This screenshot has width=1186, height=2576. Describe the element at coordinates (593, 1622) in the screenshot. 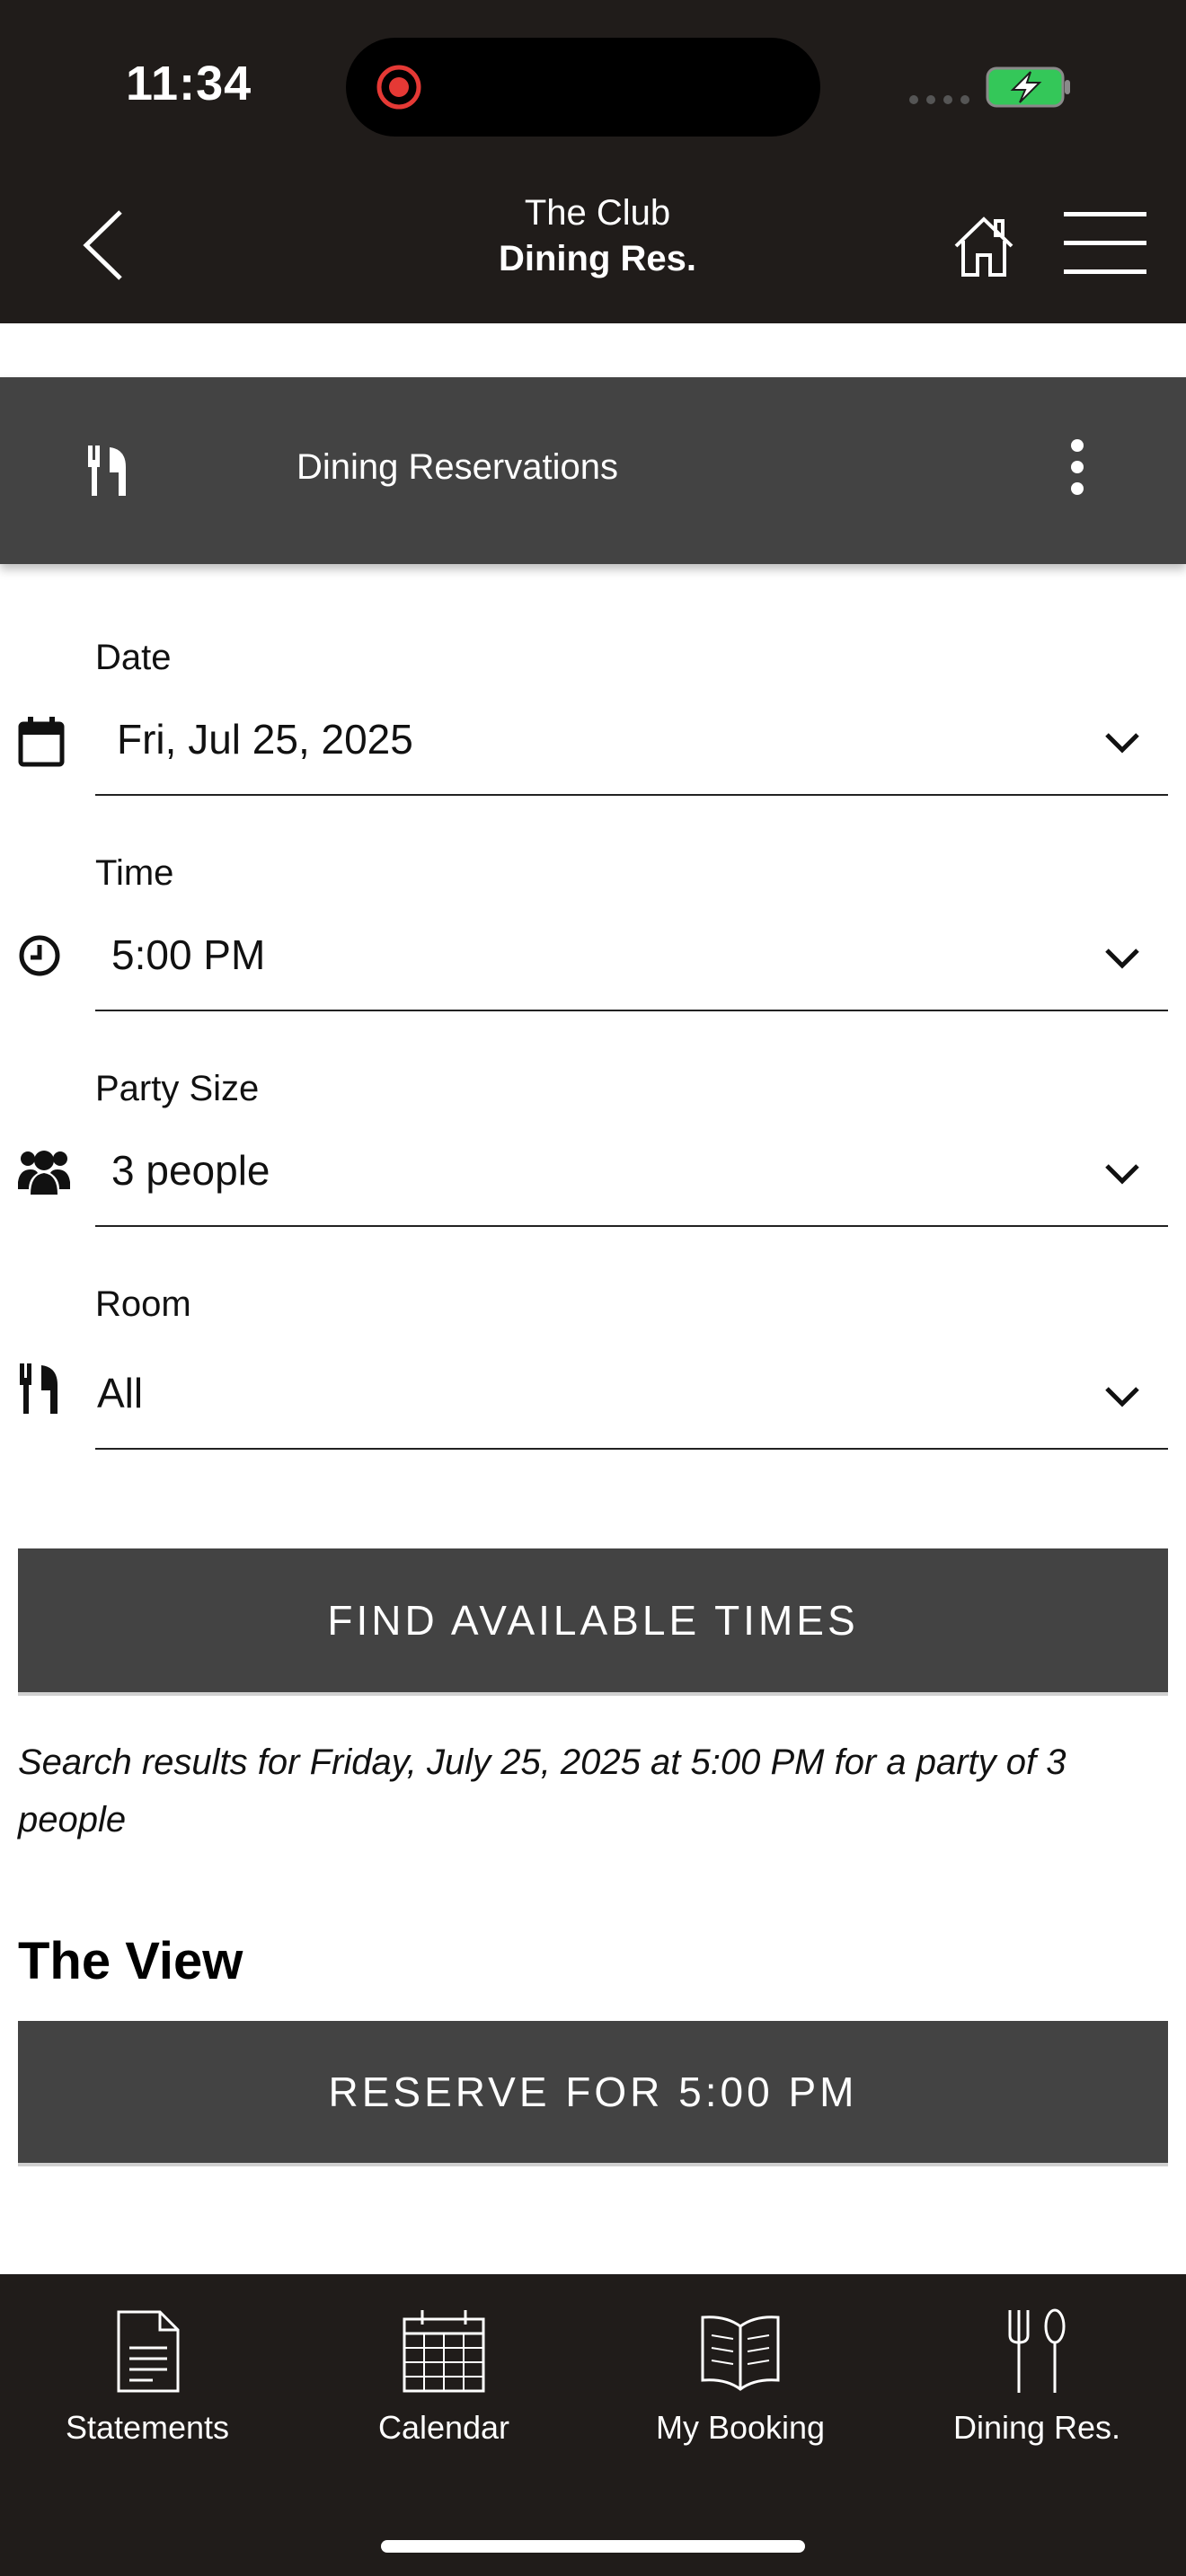

I see `find-available-times-button: FIND AVAILABLE TIMES` at that location.